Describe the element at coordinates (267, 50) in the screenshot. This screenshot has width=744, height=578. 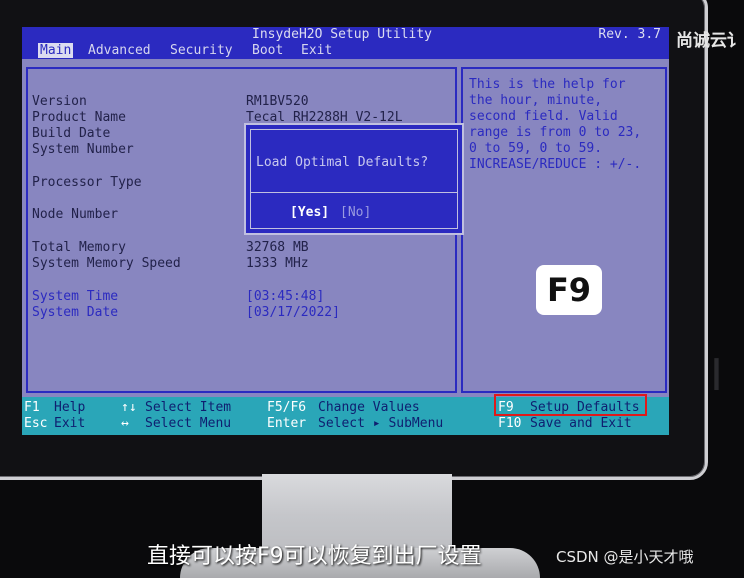
I see `menu-boot: Boot` at that location.